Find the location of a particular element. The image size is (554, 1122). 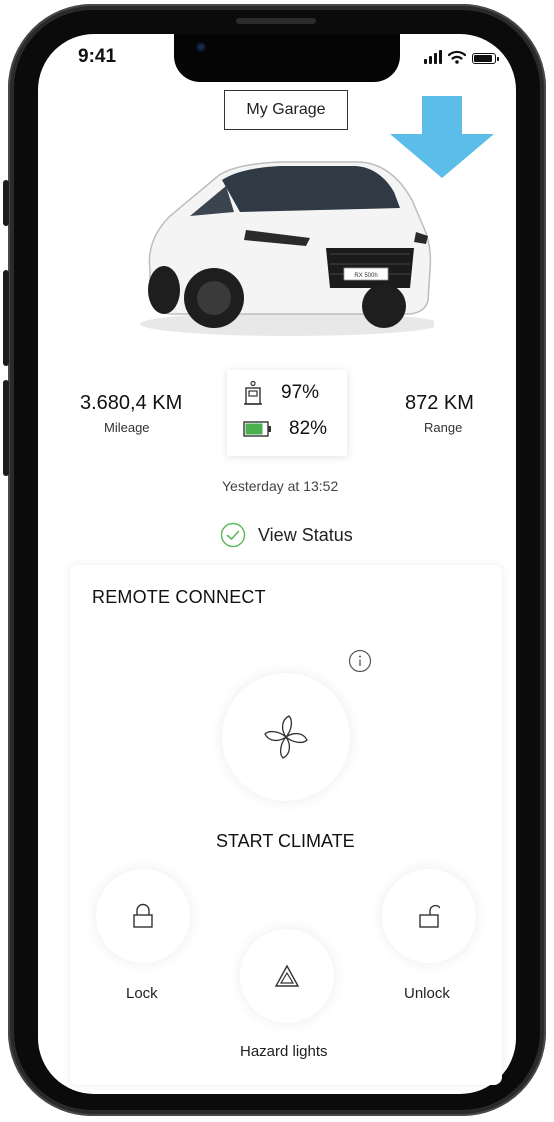

unlock-label: Unlock is located at coordinates (427, 993).